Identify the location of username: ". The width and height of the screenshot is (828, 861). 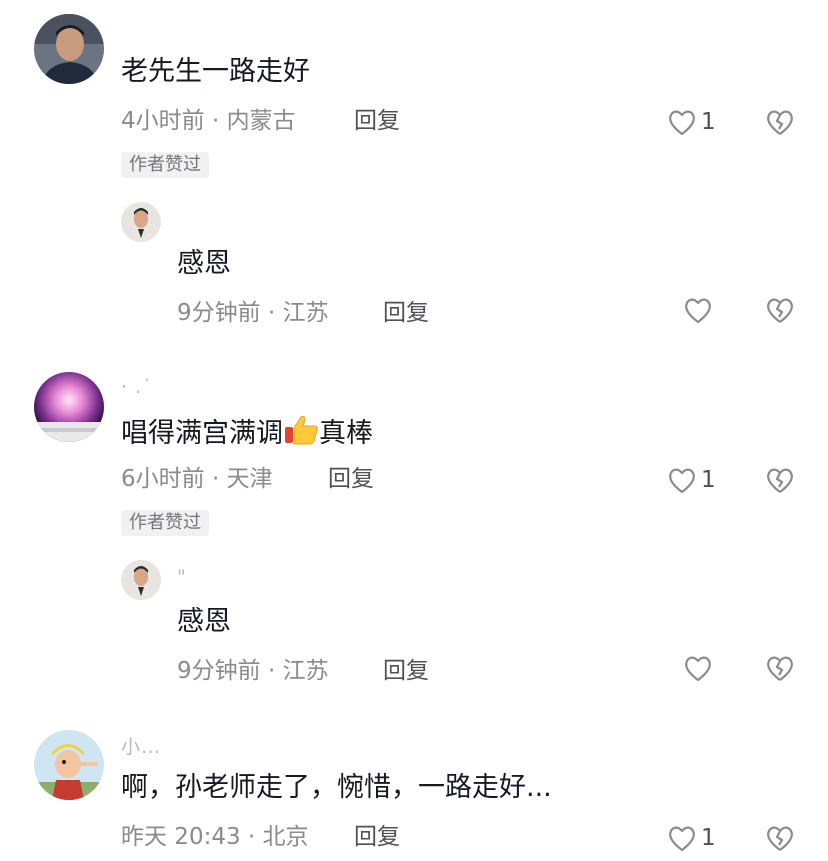
(182, 577).